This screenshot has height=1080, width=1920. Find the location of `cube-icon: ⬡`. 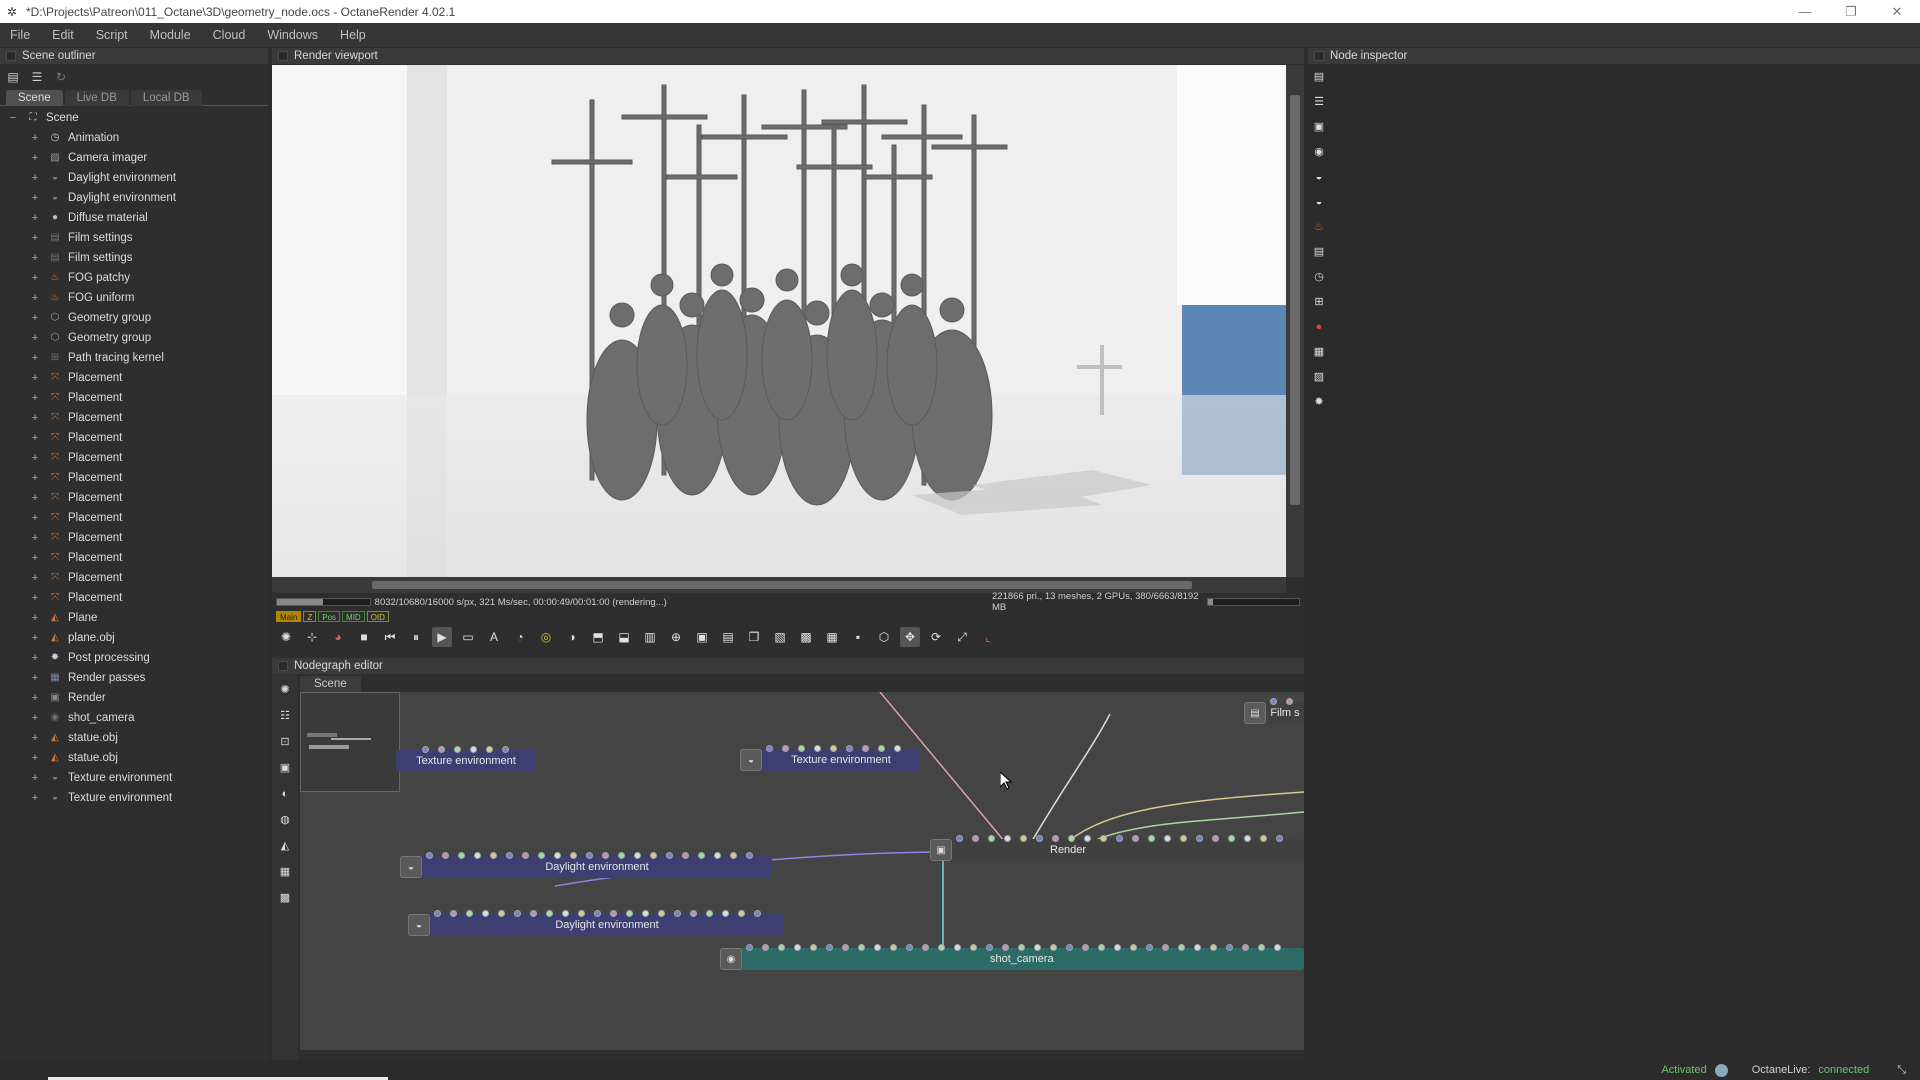

cube-icon: ⬡ is located at coordinates (884, 637).